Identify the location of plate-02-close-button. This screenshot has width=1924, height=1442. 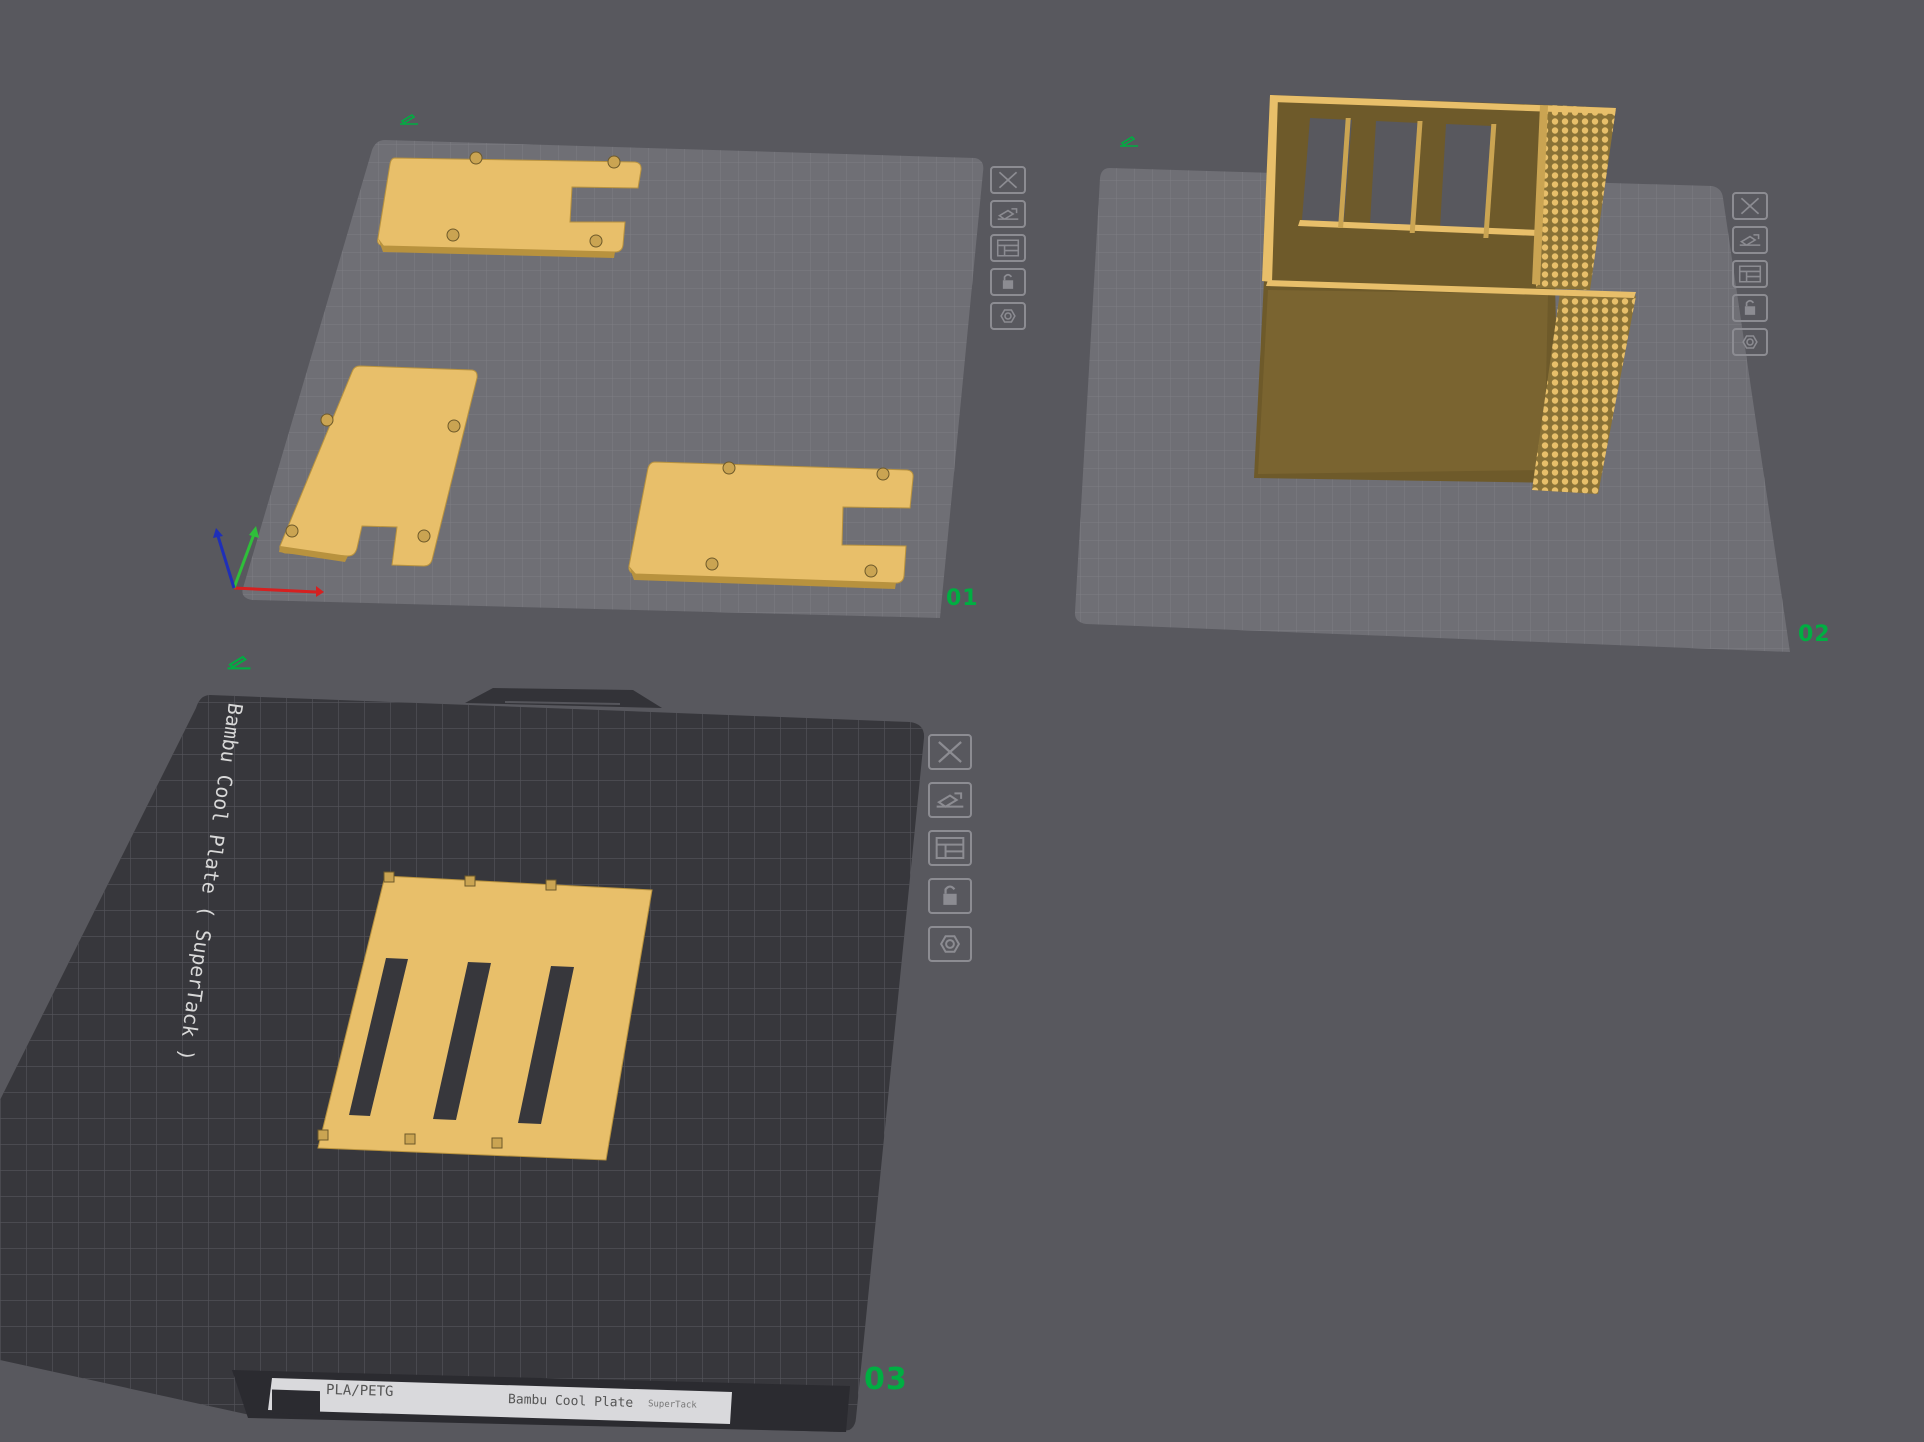
(1750, 206).